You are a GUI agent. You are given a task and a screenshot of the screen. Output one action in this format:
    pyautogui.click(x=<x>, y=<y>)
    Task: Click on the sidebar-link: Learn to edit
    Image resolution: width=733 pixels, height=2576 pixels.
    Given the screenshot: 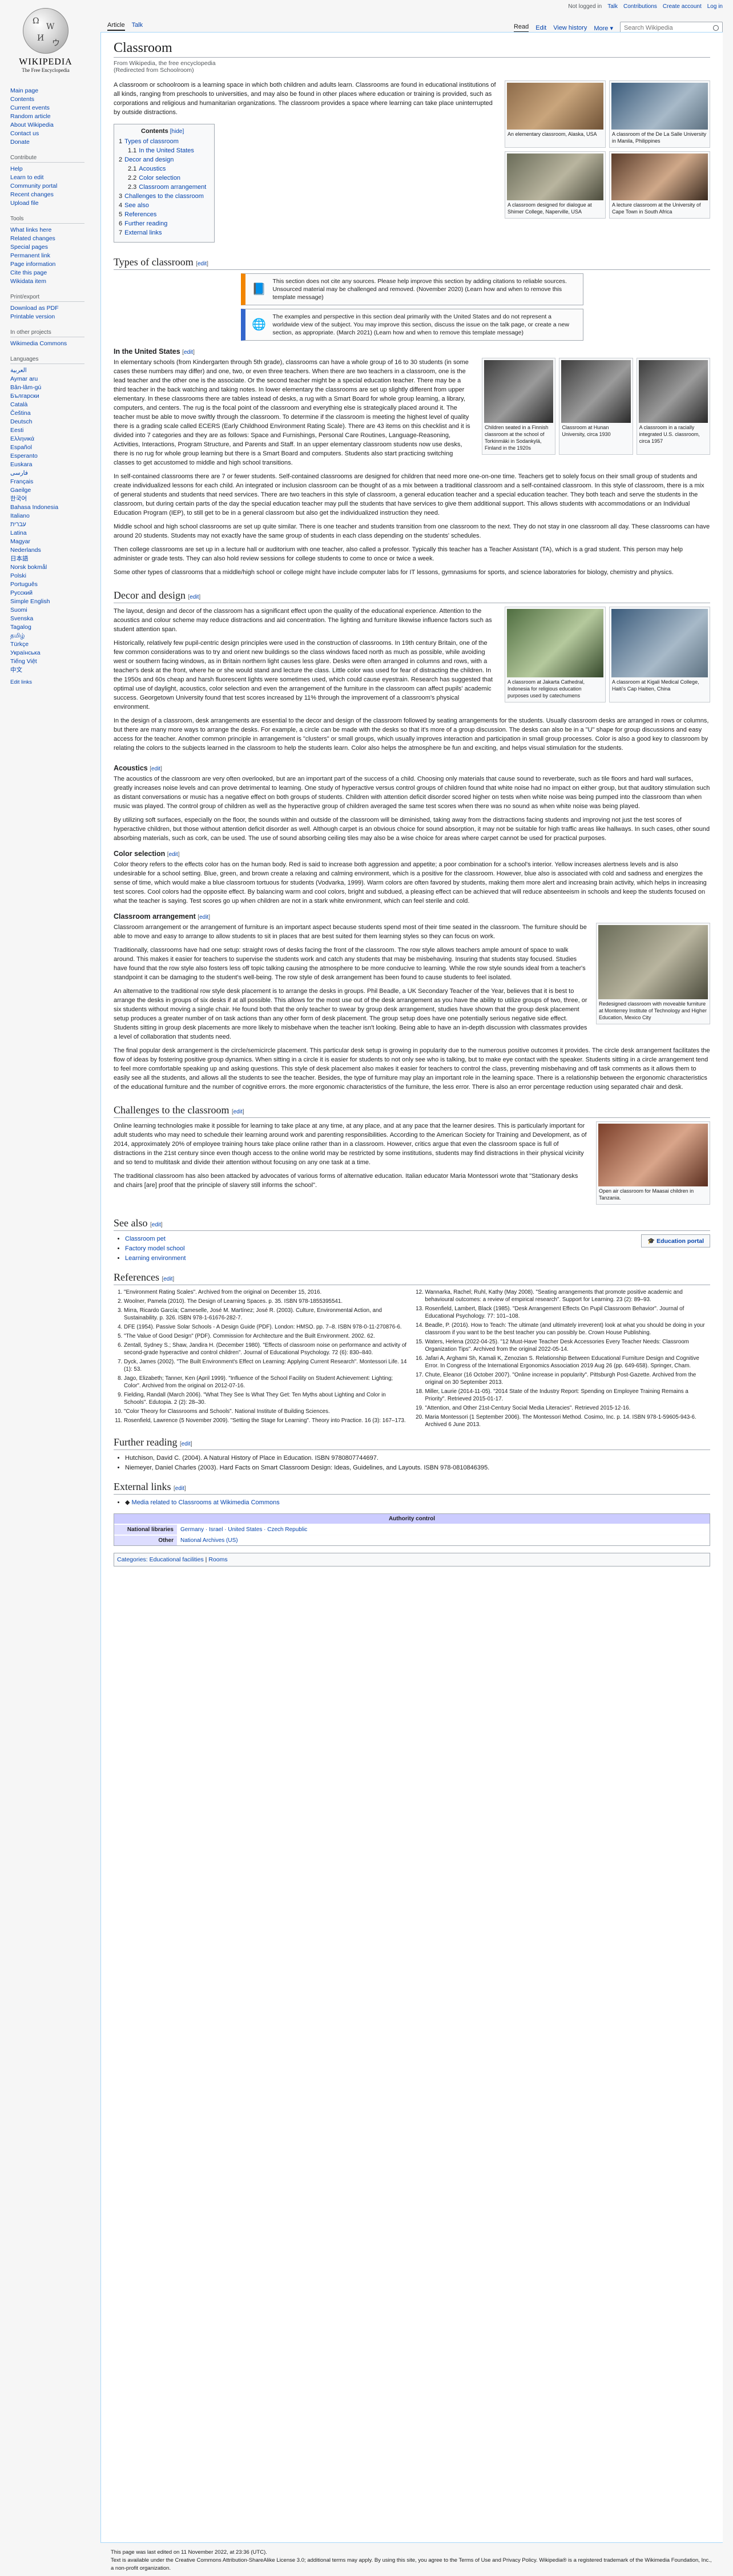 What is the action you would take?
    pyautogui.click(x=55, y=177)
    